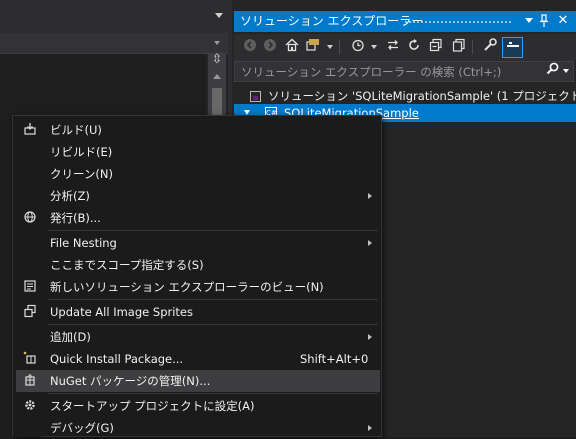  What do you see at coordinates (81, 152) in the screenshot?
I see `menu-item-label: リビルド(E)` at bounding box center [81, 152].